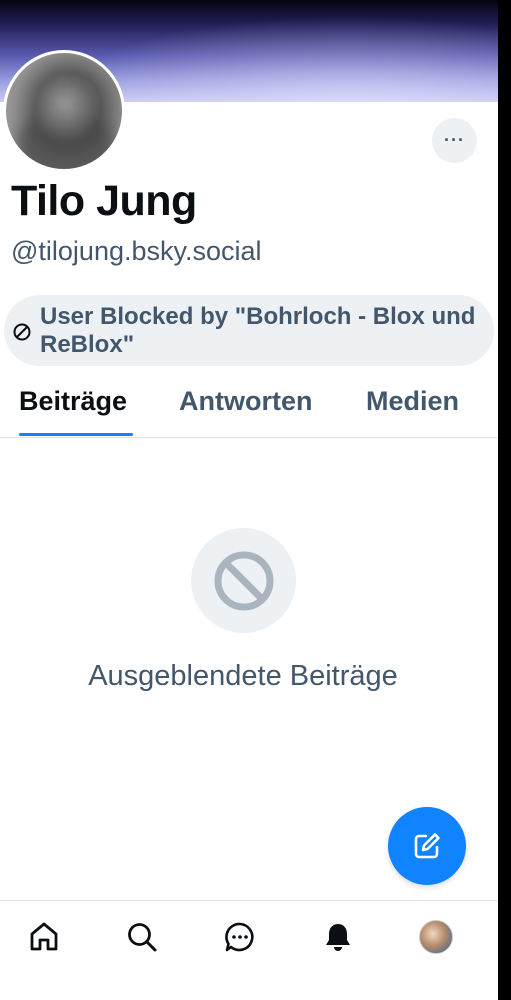 The image size is (511, 1000). I want to click on chat-icon, so click(239, 937).